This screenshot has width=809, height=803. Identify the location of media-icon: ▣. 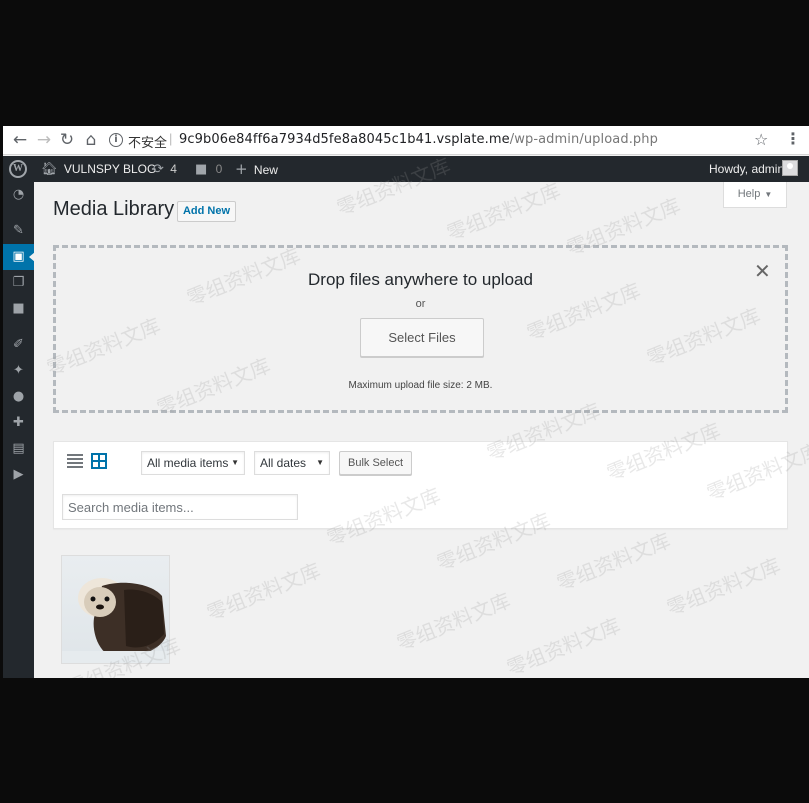
(19, 257).